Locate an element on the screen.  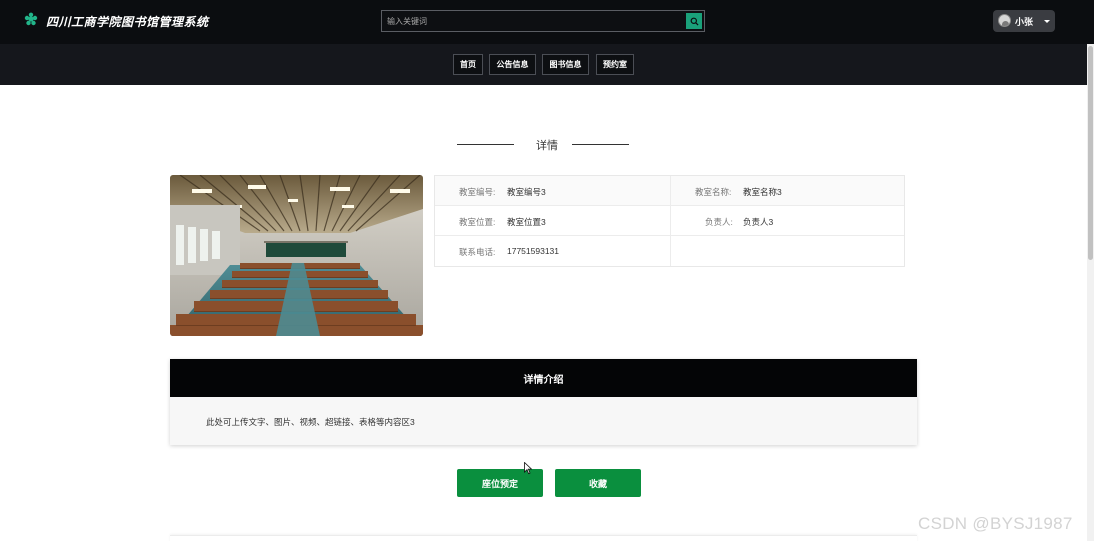
search-button is located at coordinates (694, 21).